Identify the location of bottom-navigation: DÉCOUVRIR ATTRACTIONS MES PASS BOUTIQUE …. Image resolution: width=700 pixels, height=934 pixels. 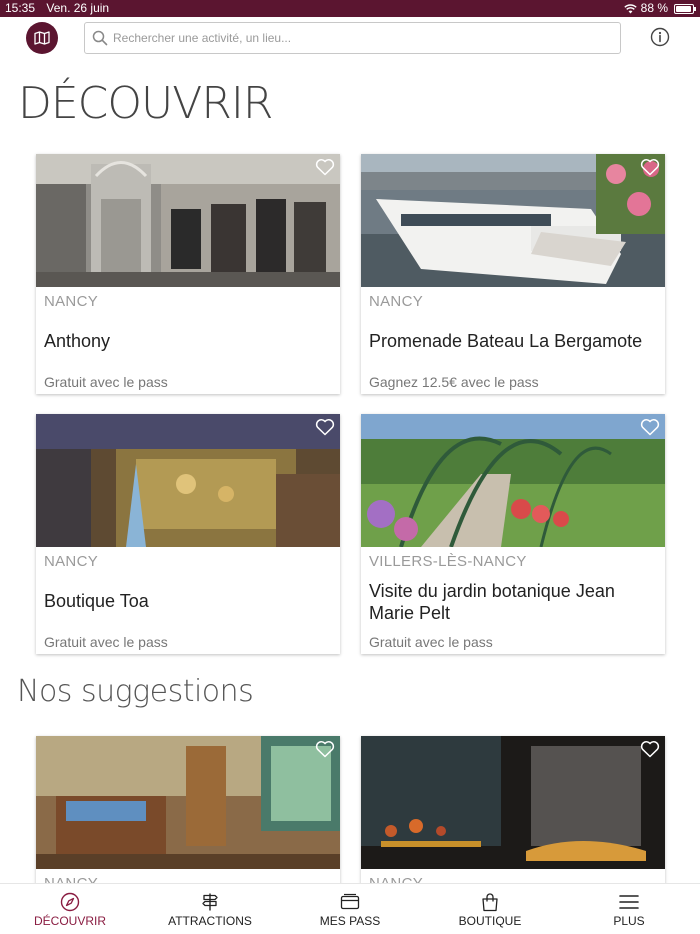
(350, 908).